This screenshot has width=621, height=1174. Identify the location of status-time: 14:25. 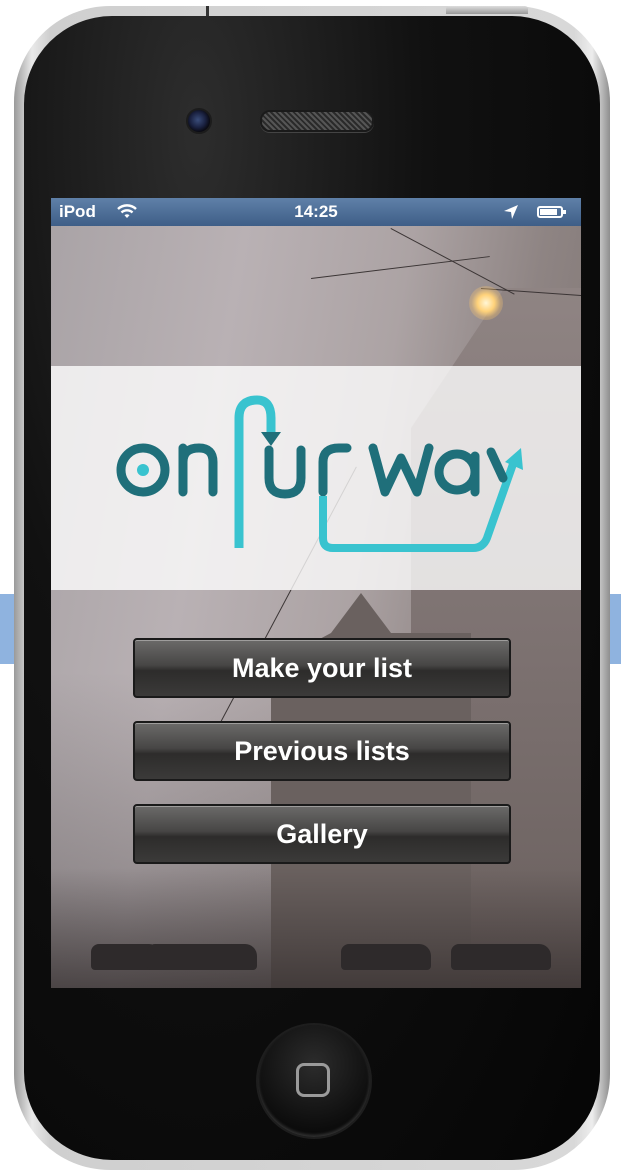
(316, 211).